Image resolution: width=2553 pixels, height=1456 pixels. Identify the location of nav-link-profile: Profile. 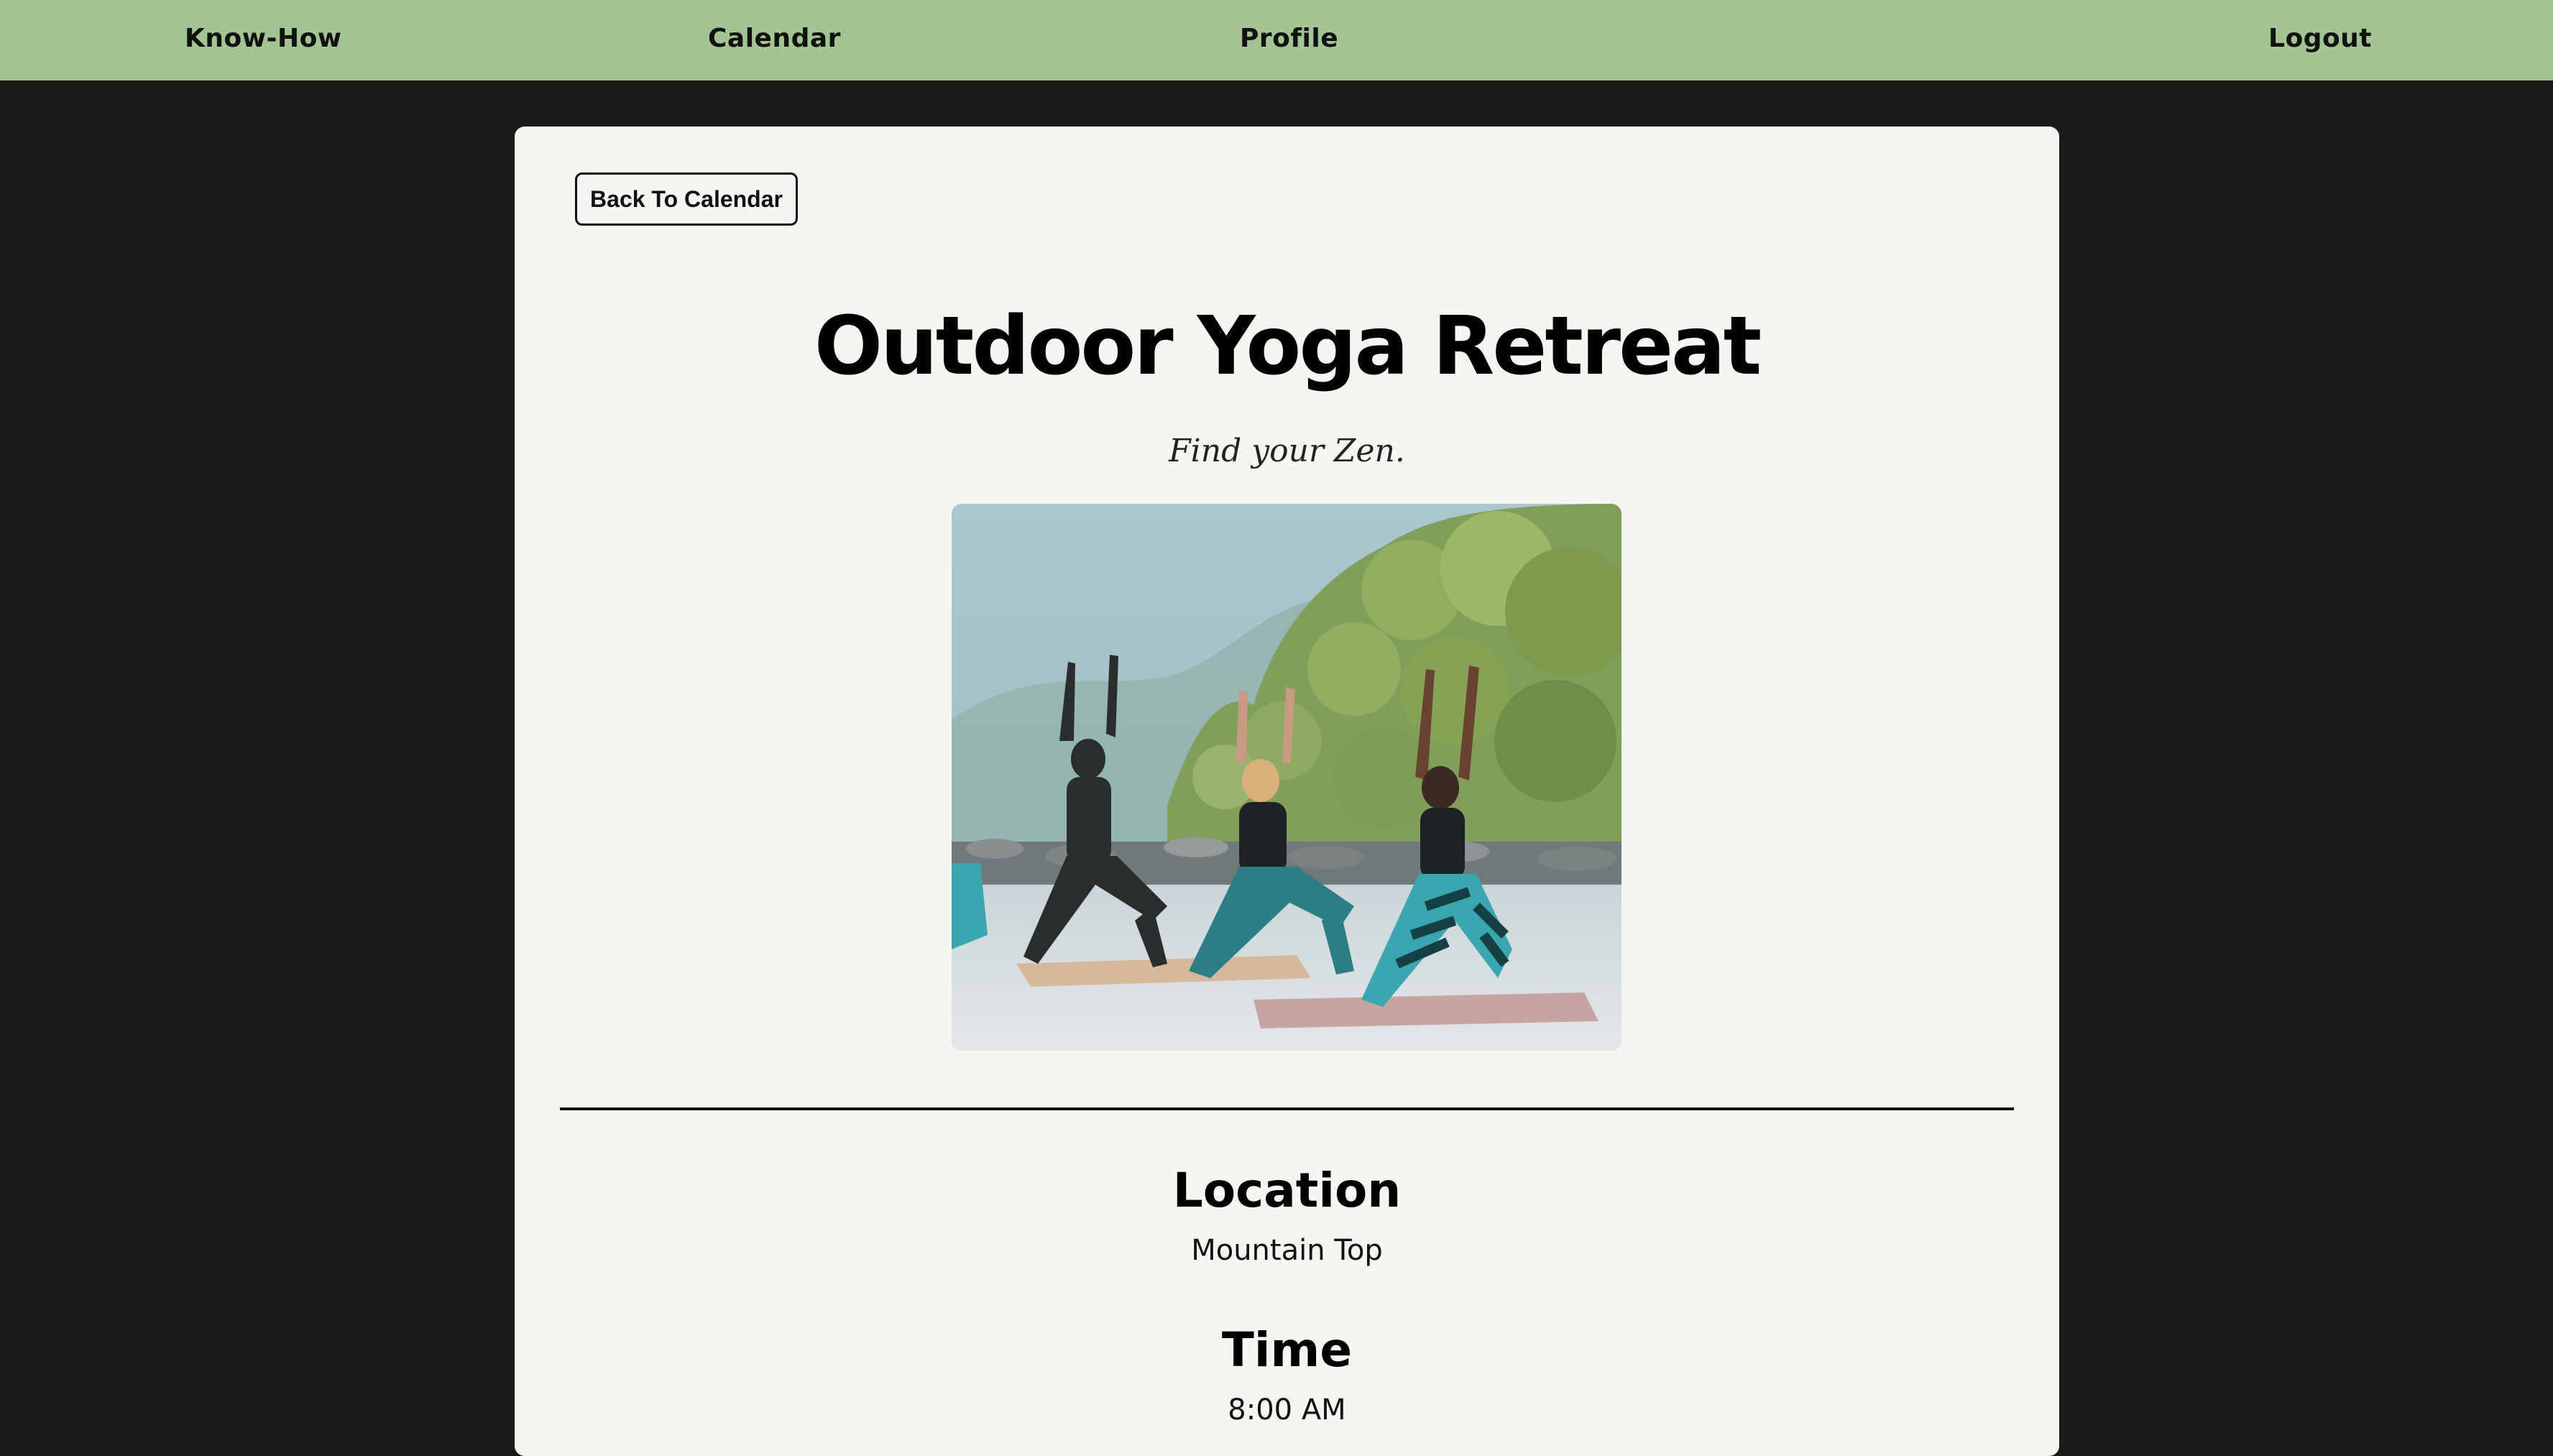
(1289, 40).